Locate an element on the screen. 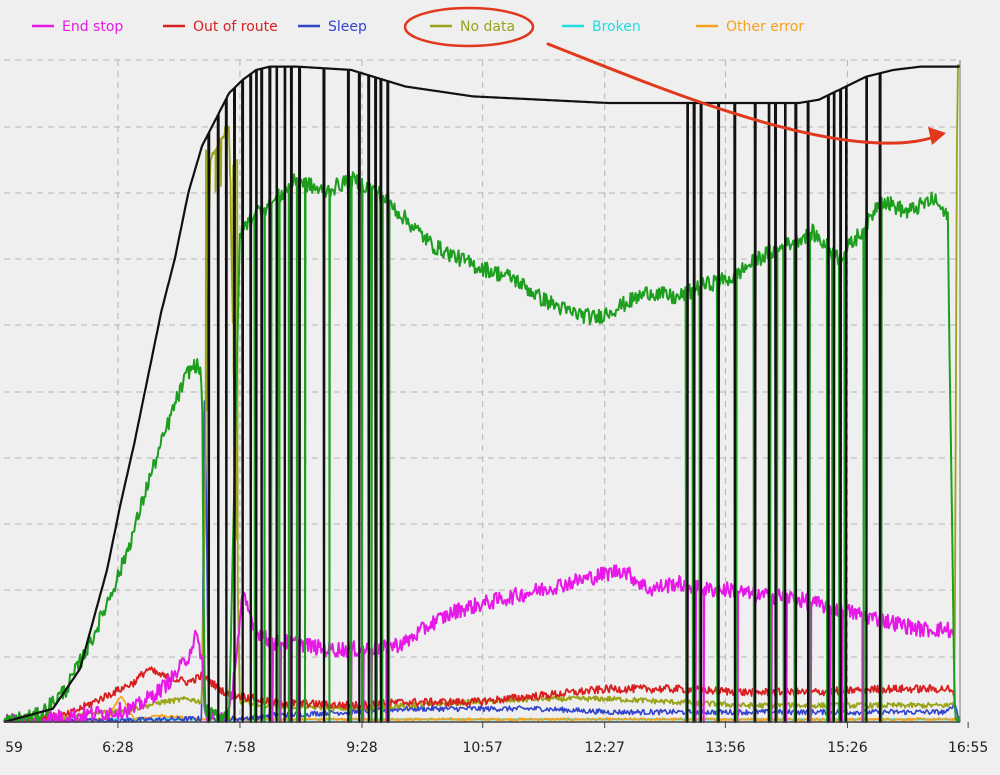 Image resolution: width=1000 pixels, height=775 pixels. legend-label-no-data: No data is located at coordinates (487, 27).